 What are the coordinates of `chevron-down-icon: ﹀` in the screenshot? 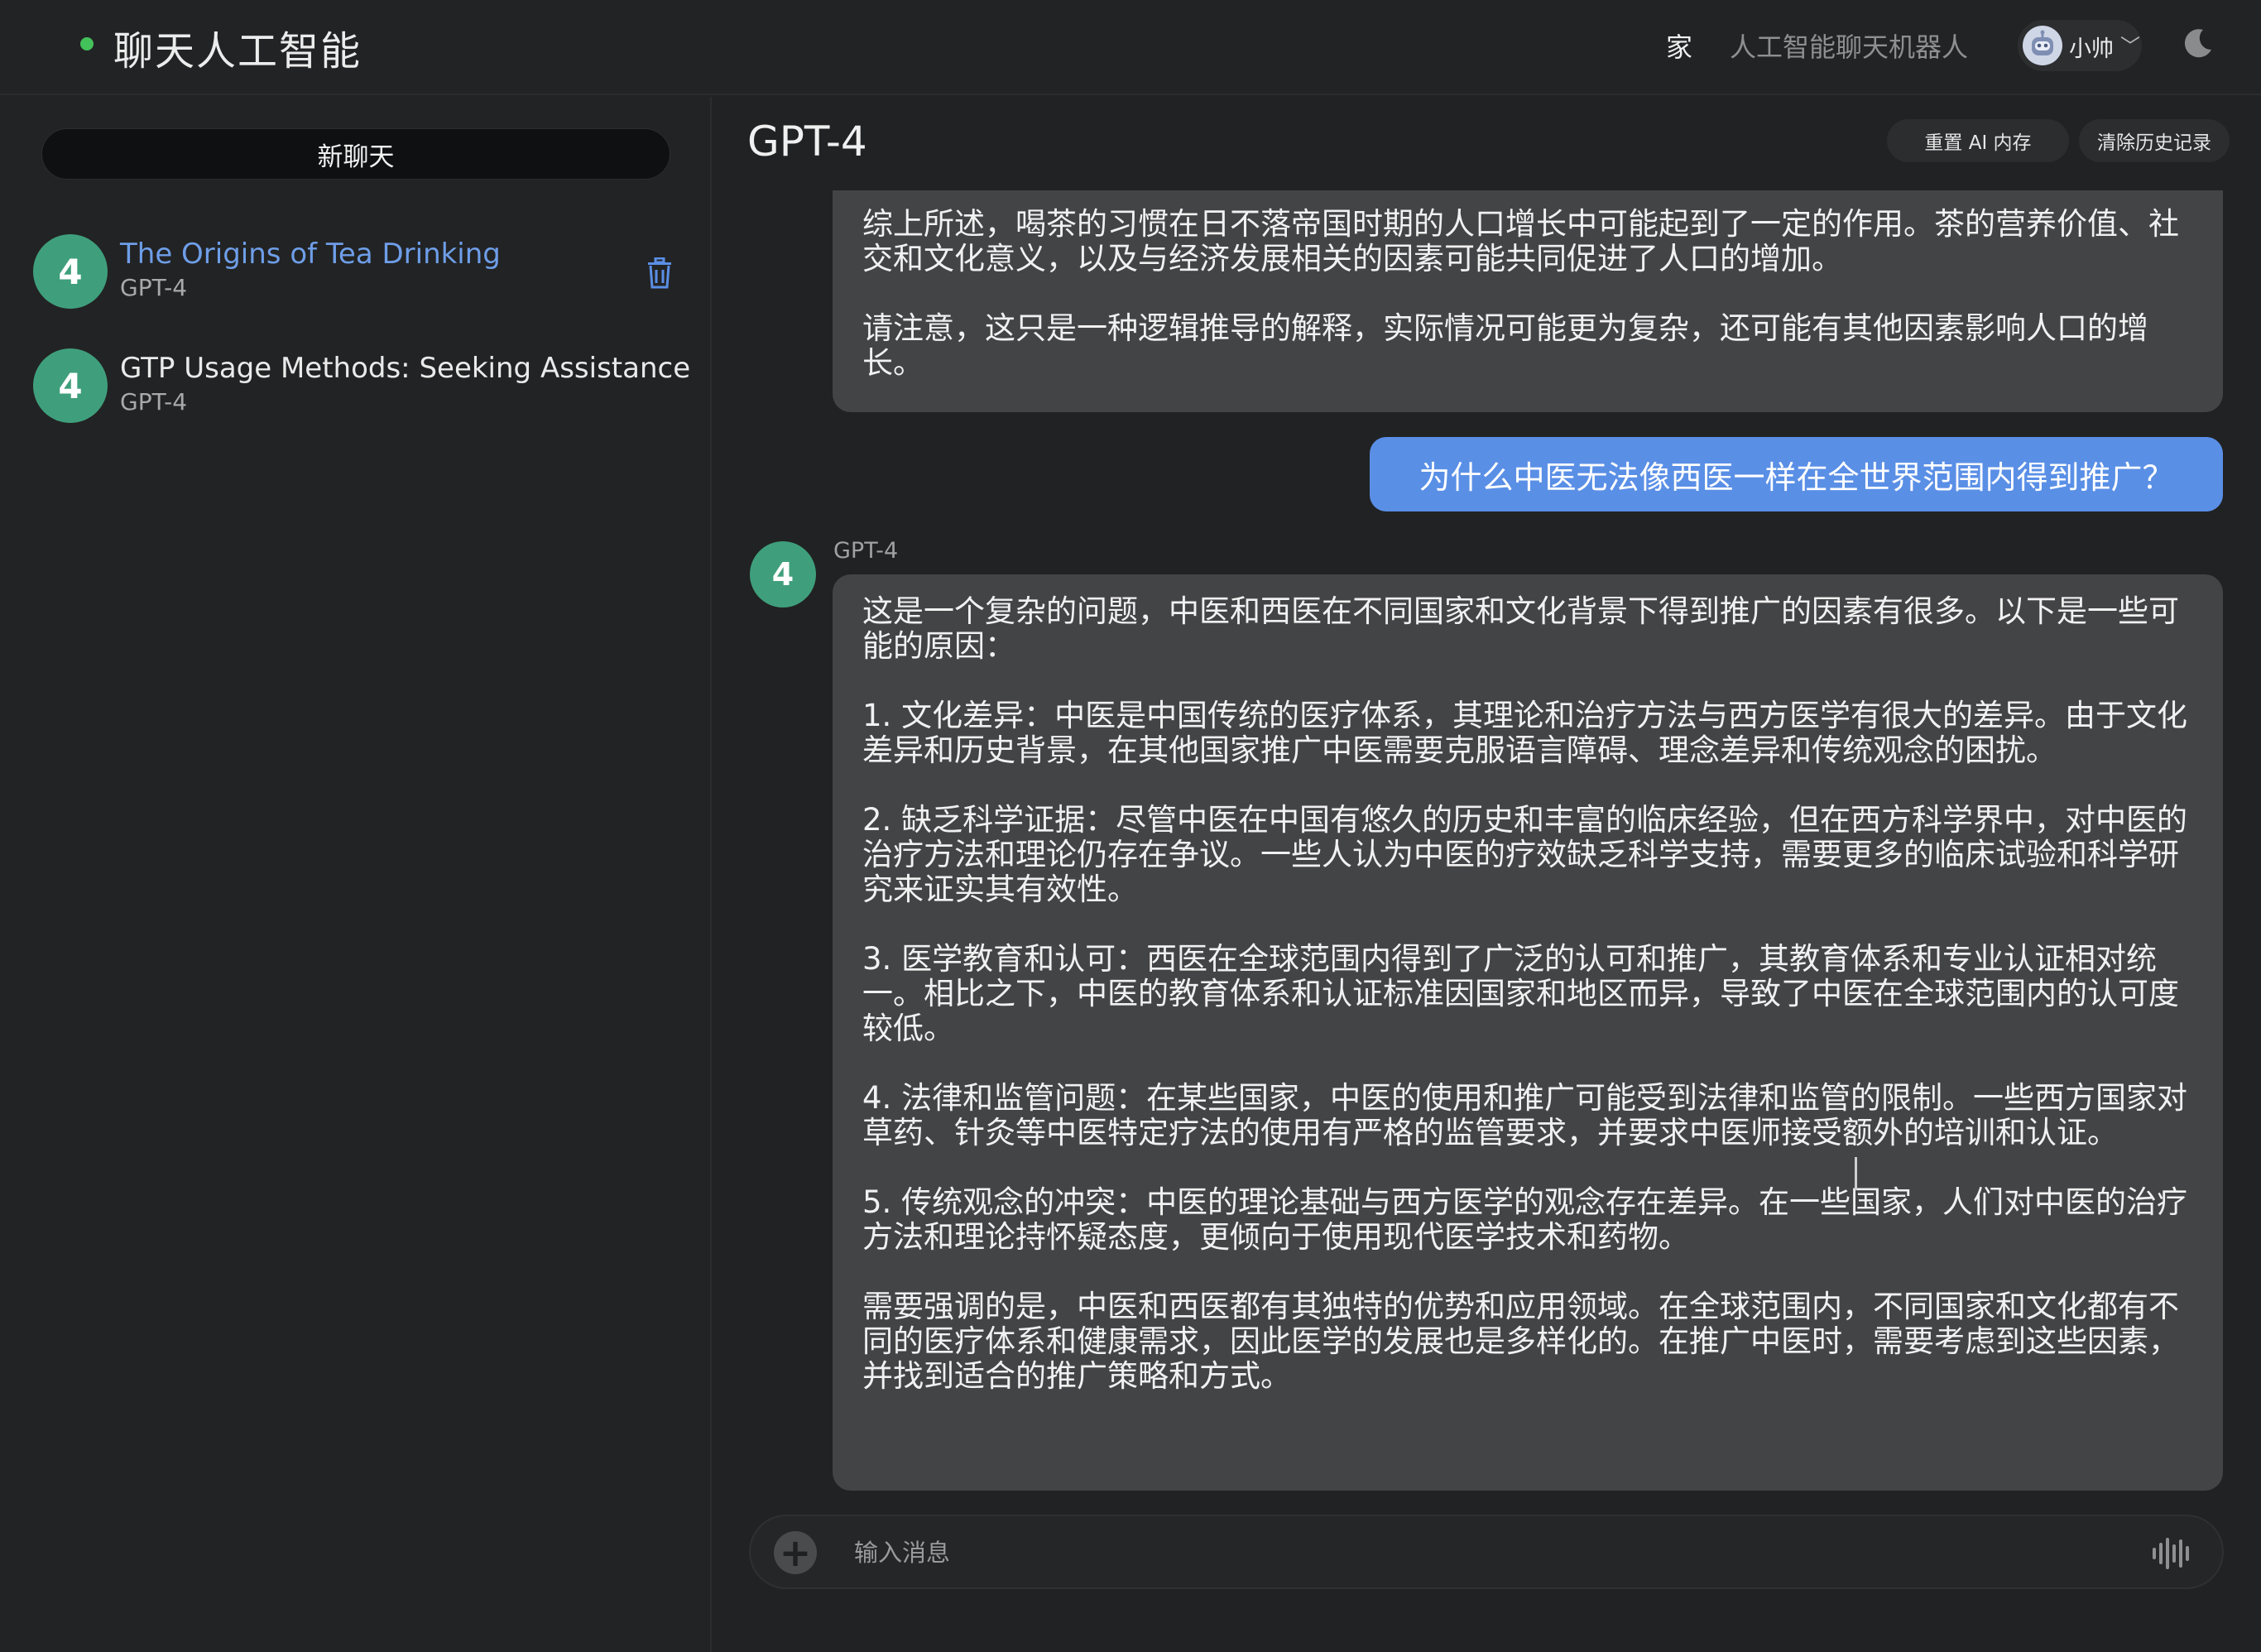 It's located at (2130, 46).